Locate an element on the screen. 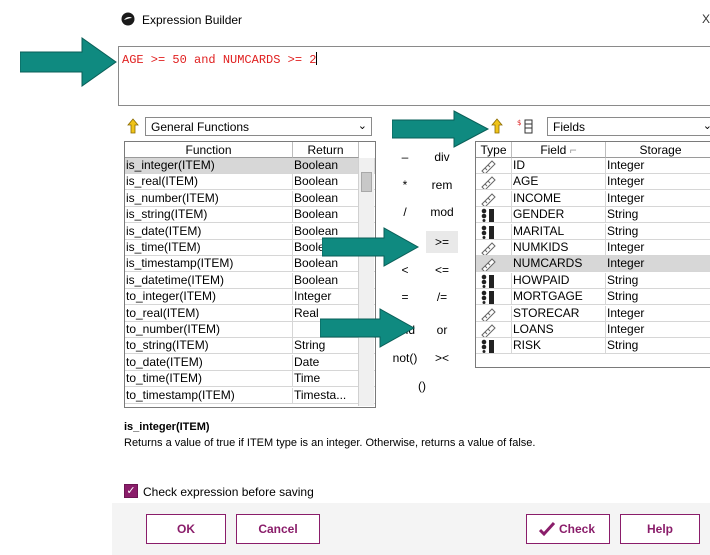  field-row: ID Integer is located at coordinates (593, 166).